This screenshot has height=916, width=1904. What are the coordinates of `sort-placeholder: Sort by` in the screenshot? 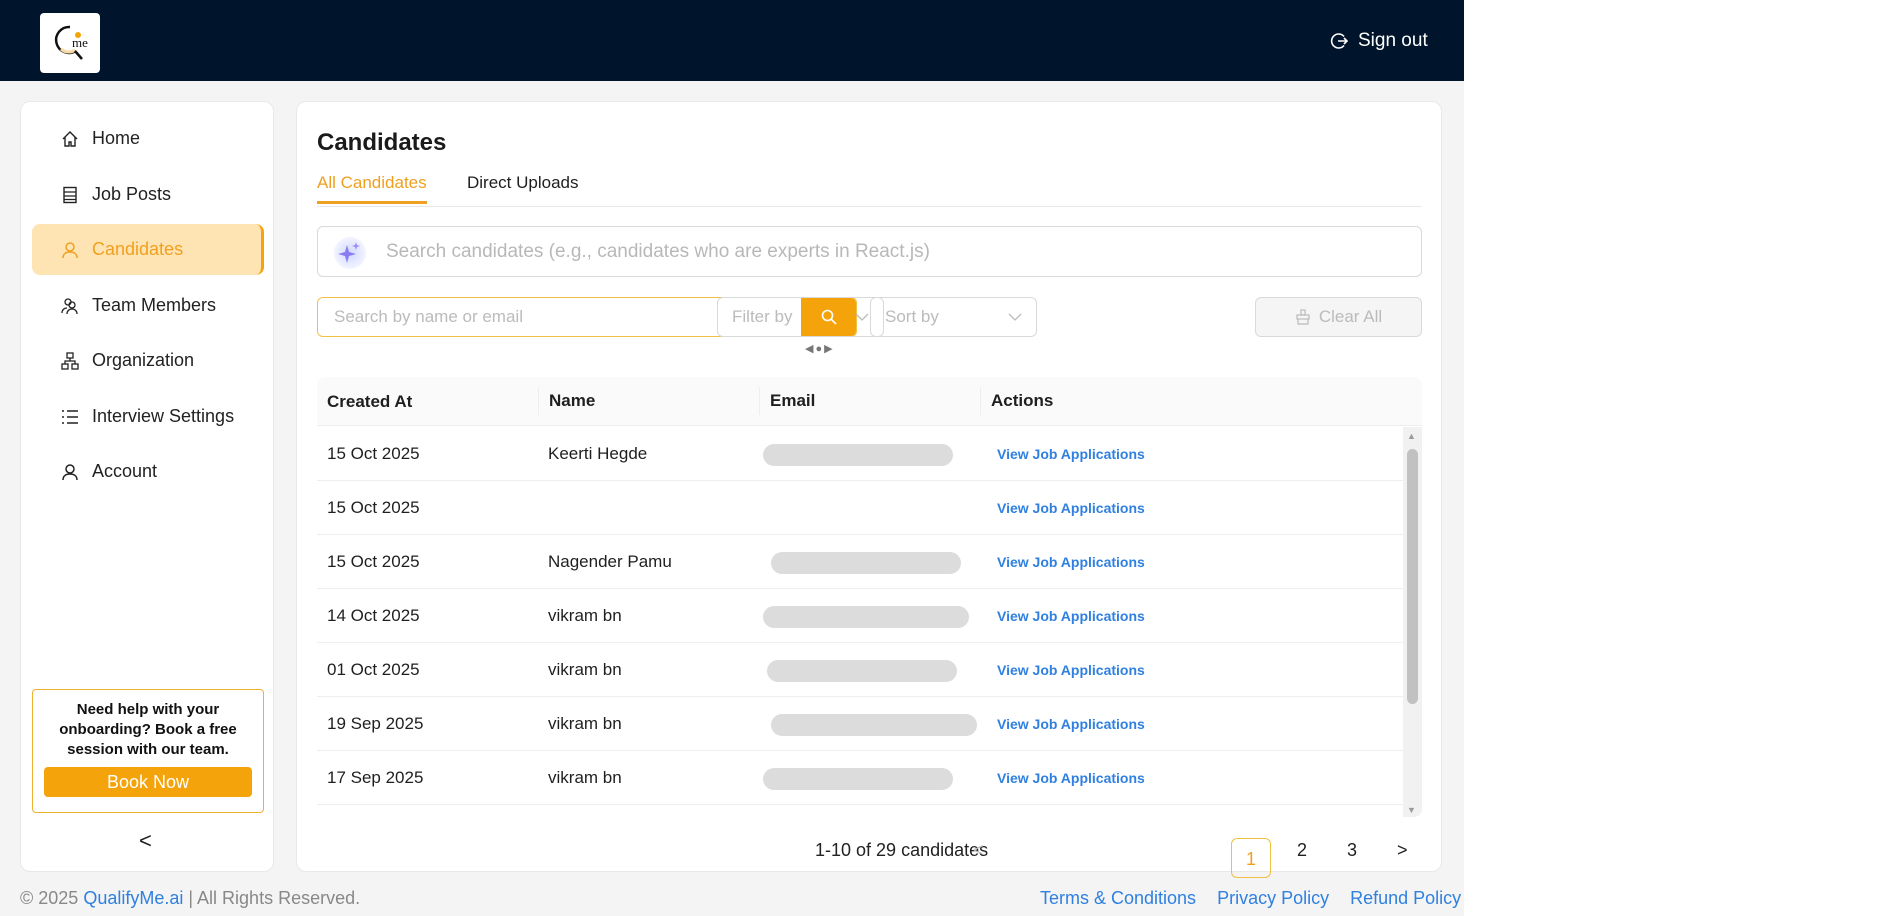 It's located at (912, 316).